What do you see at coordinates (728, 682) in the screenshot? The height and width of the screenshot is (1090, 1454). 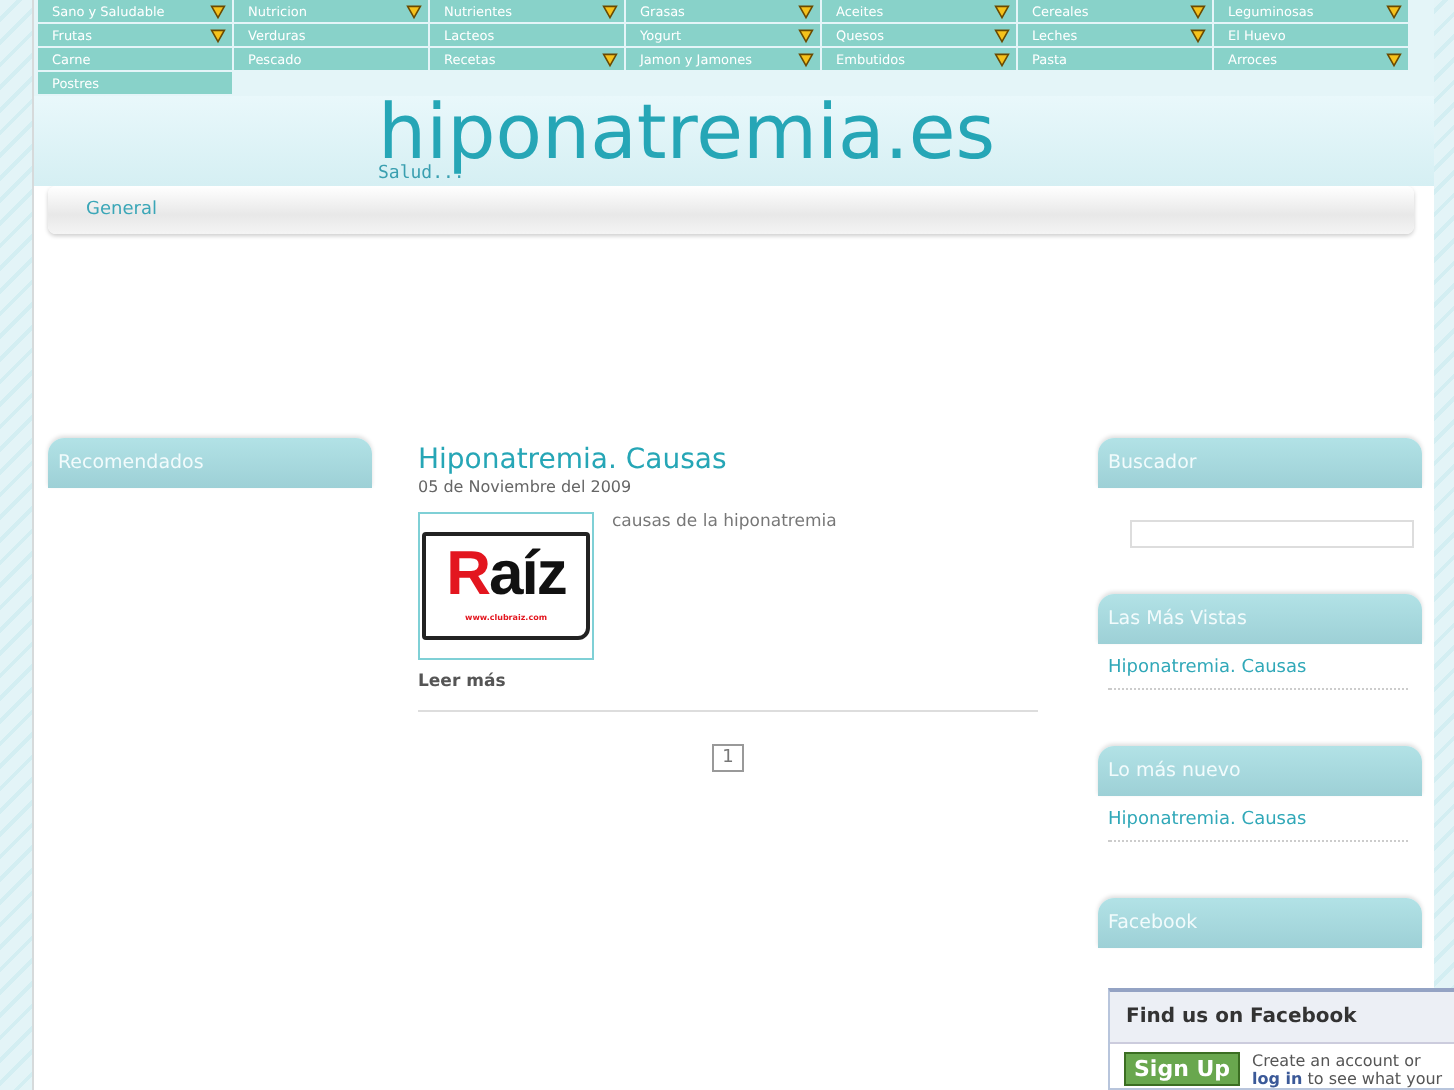 I see `read-more-link: Leer más` at bounding box center [728, 682].